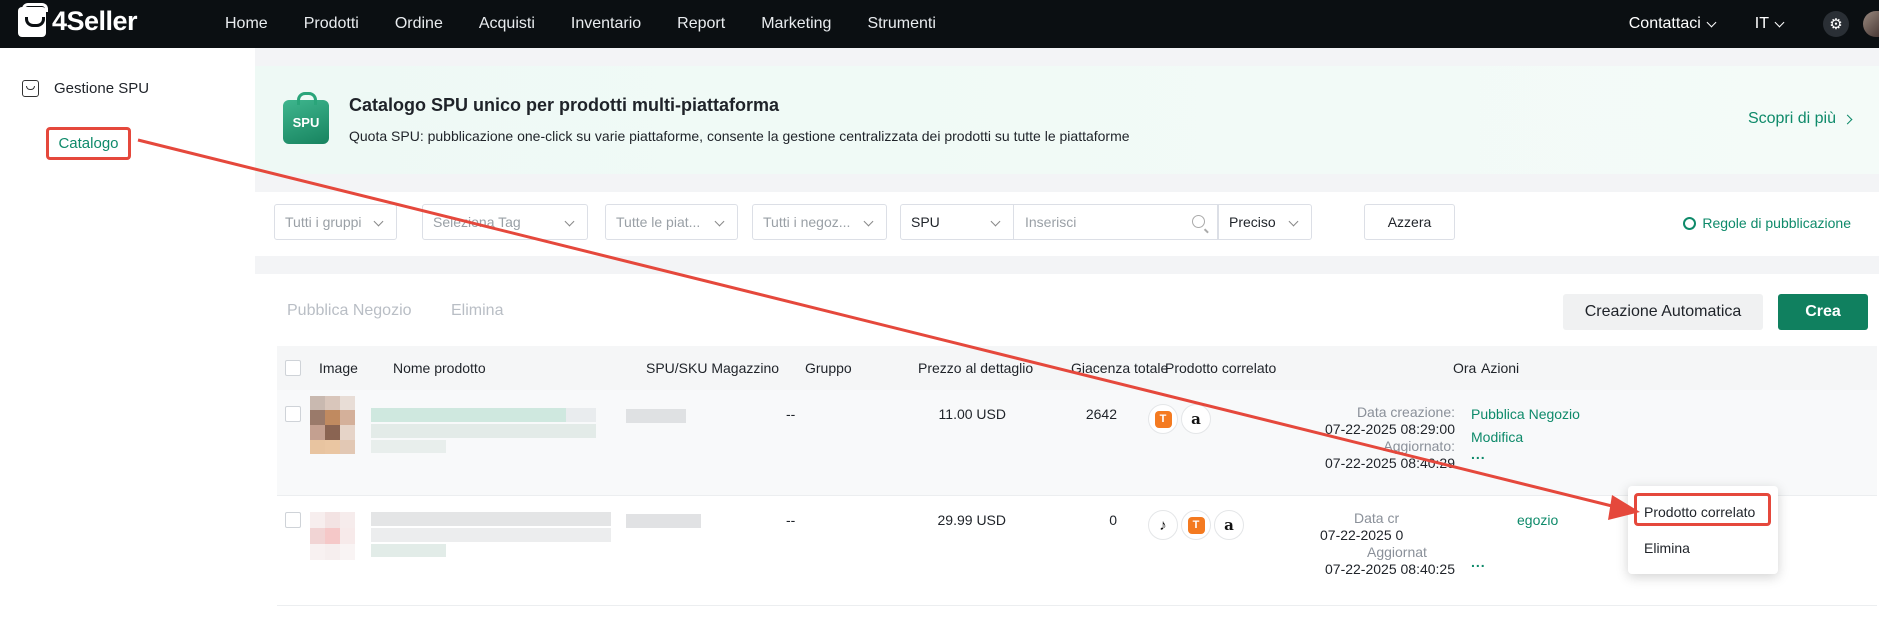 This screenshot has height=620, width=1879. Describe the element at coordinates (1667, 548) in the screenshot. I see `menu-item-delete: Elimina` at that location.